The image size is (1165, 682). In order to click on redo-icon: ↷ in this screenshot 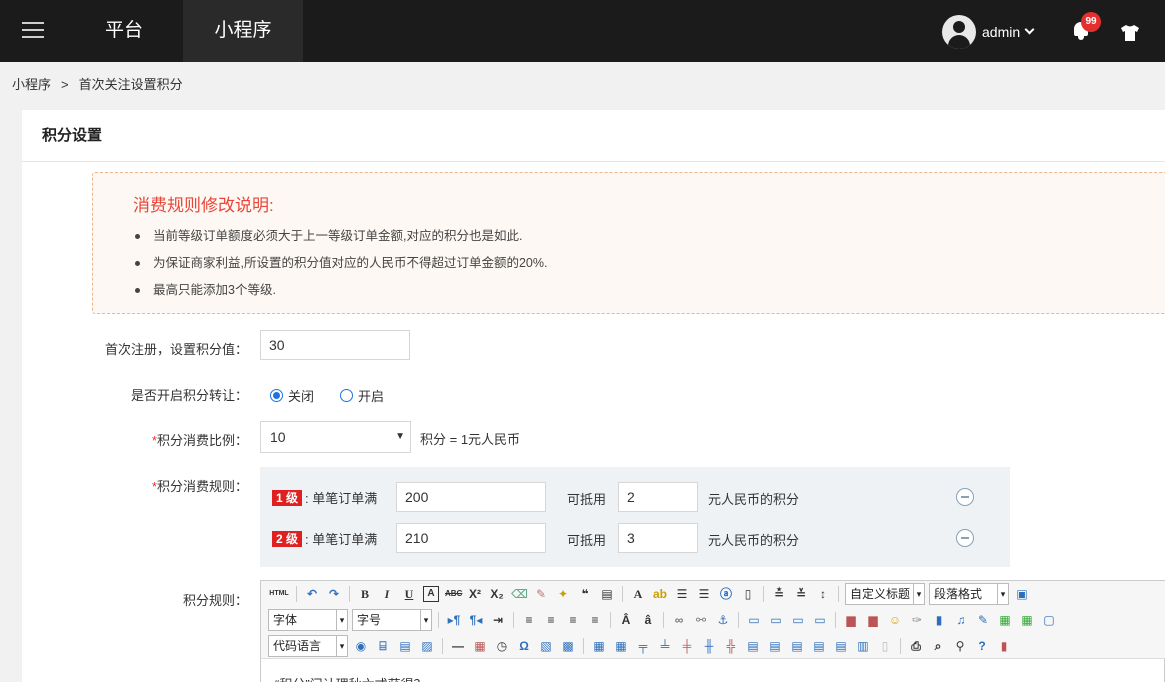, I will do `click(334, 594)`.